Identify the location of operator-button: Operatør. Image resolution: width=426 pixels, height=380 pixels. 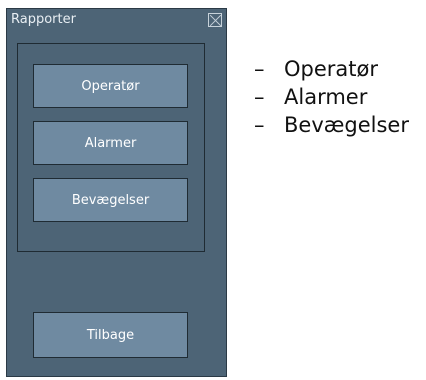
(110, 86).